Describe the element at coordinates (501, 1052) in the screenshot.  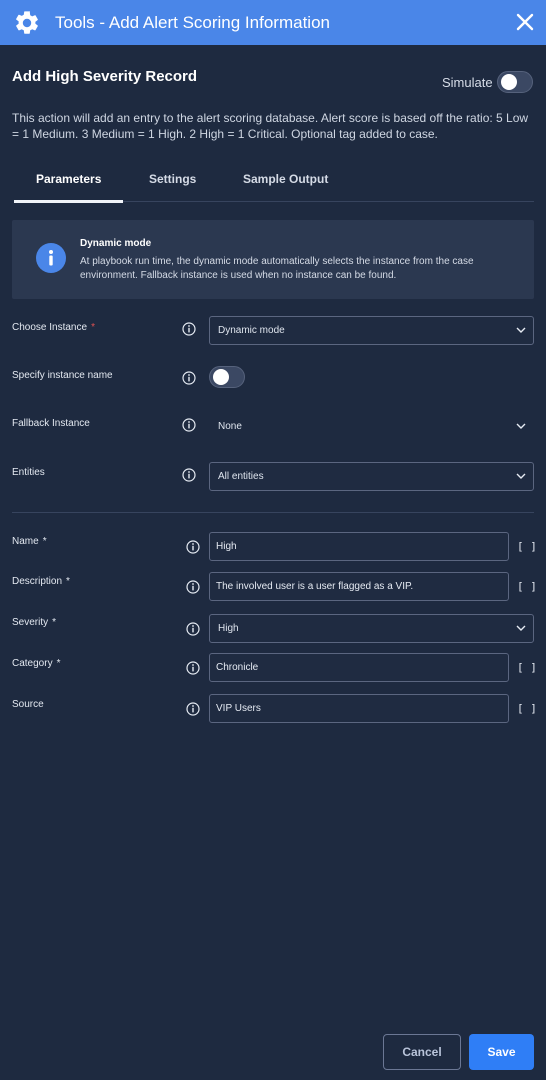
I see `save-button: Save` at that location.